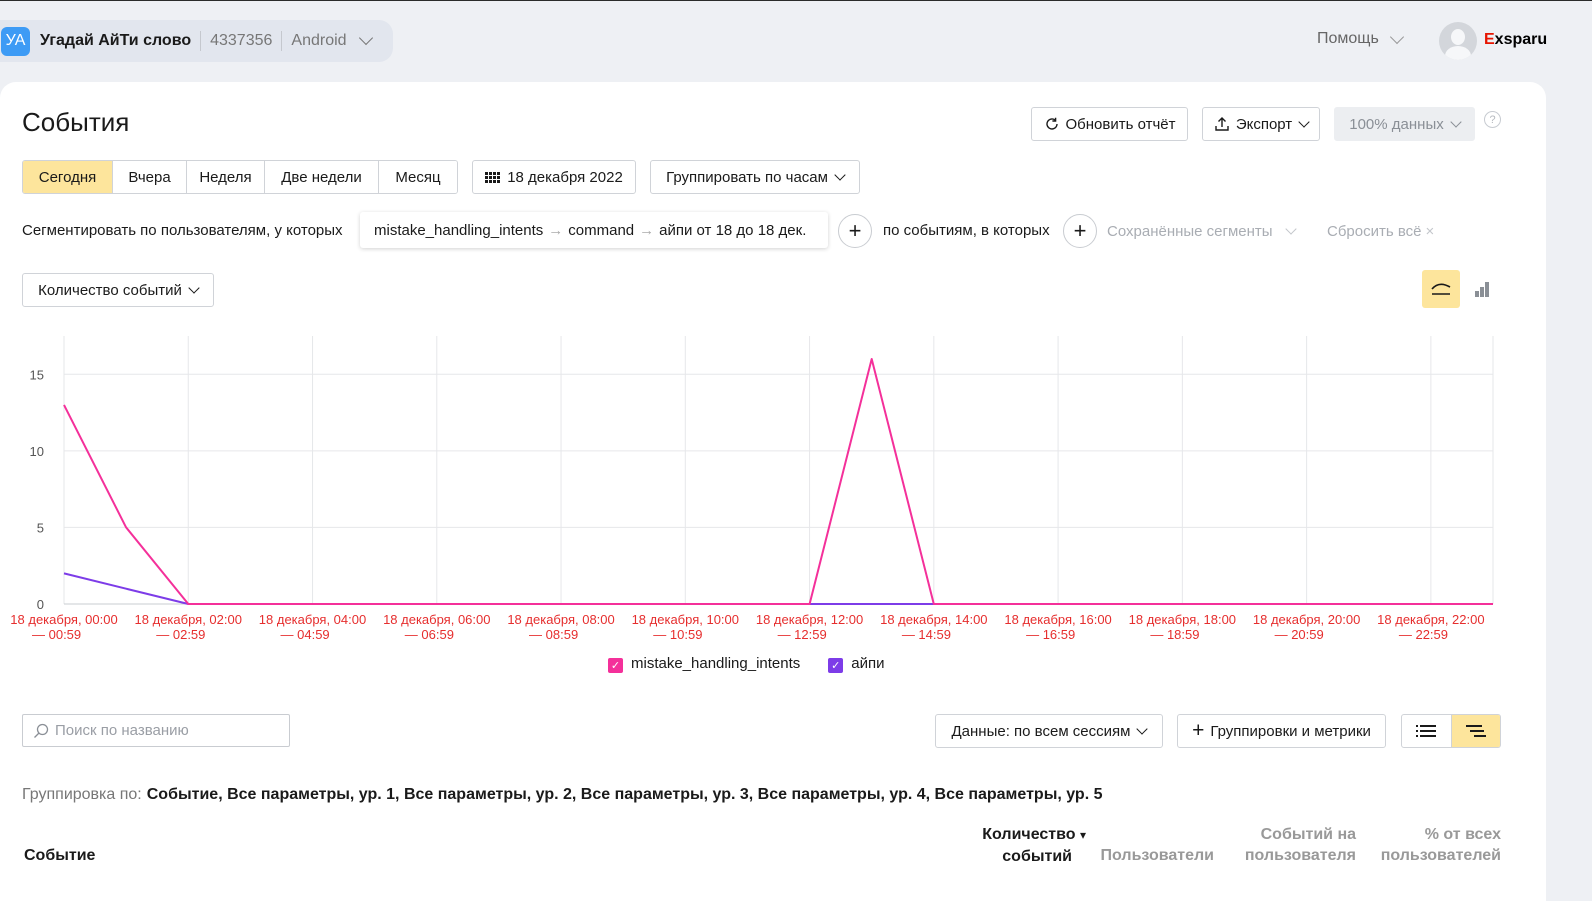 The width and height of the screenshot is (1592, 901). I want to click on data-scope-dropdown: Данные: по всем сессиям, so click(1049, 731).